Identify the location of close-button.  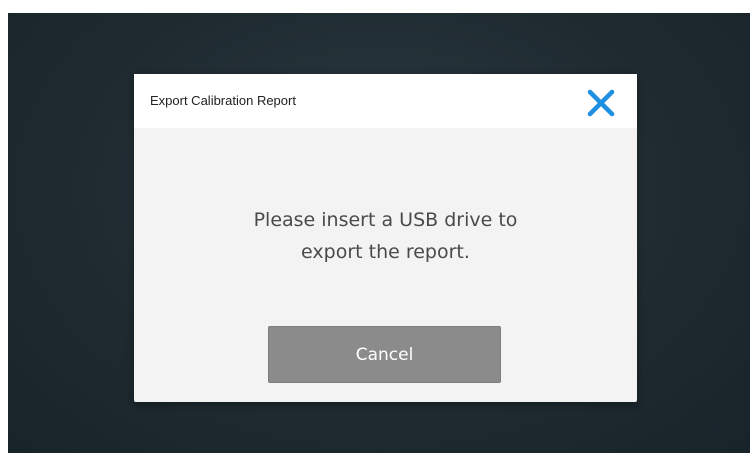
(601, 103).